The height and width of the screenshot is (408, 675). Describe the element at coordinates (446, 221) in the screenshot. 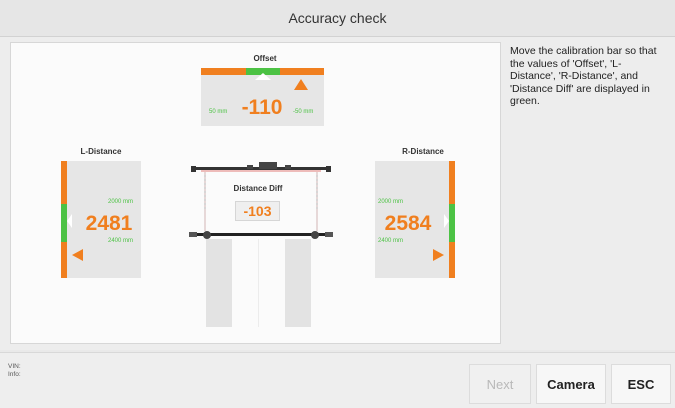

I see `r-distance-notch` at that location.